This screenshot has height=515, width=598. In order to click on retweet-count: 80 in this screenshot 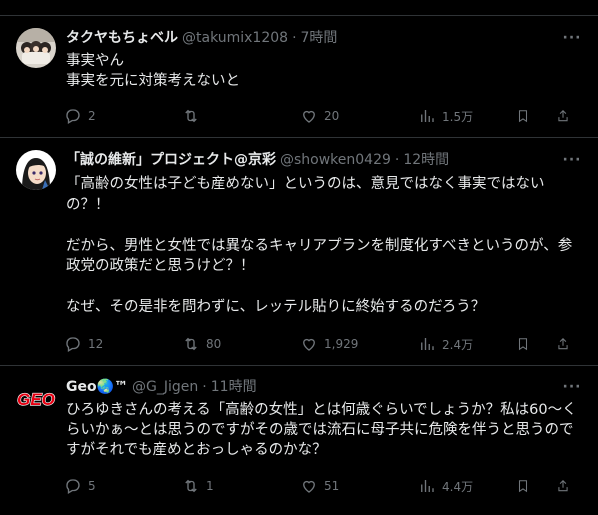, I will do `click(214, 344)`.